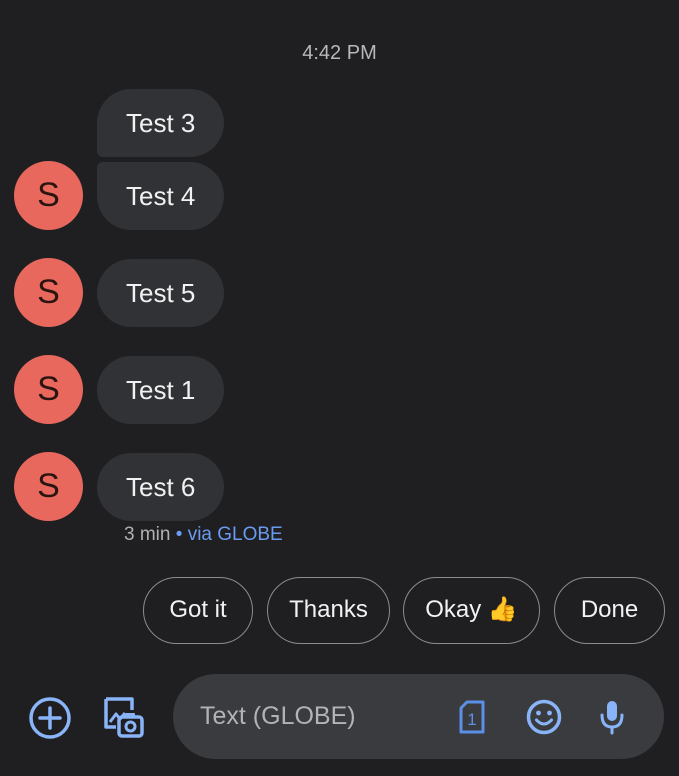  What do you see at coordinates (339, 53) in the screenshot?
I see `message-timestamp: 4:42 PM` at bounding box center [339, 53].